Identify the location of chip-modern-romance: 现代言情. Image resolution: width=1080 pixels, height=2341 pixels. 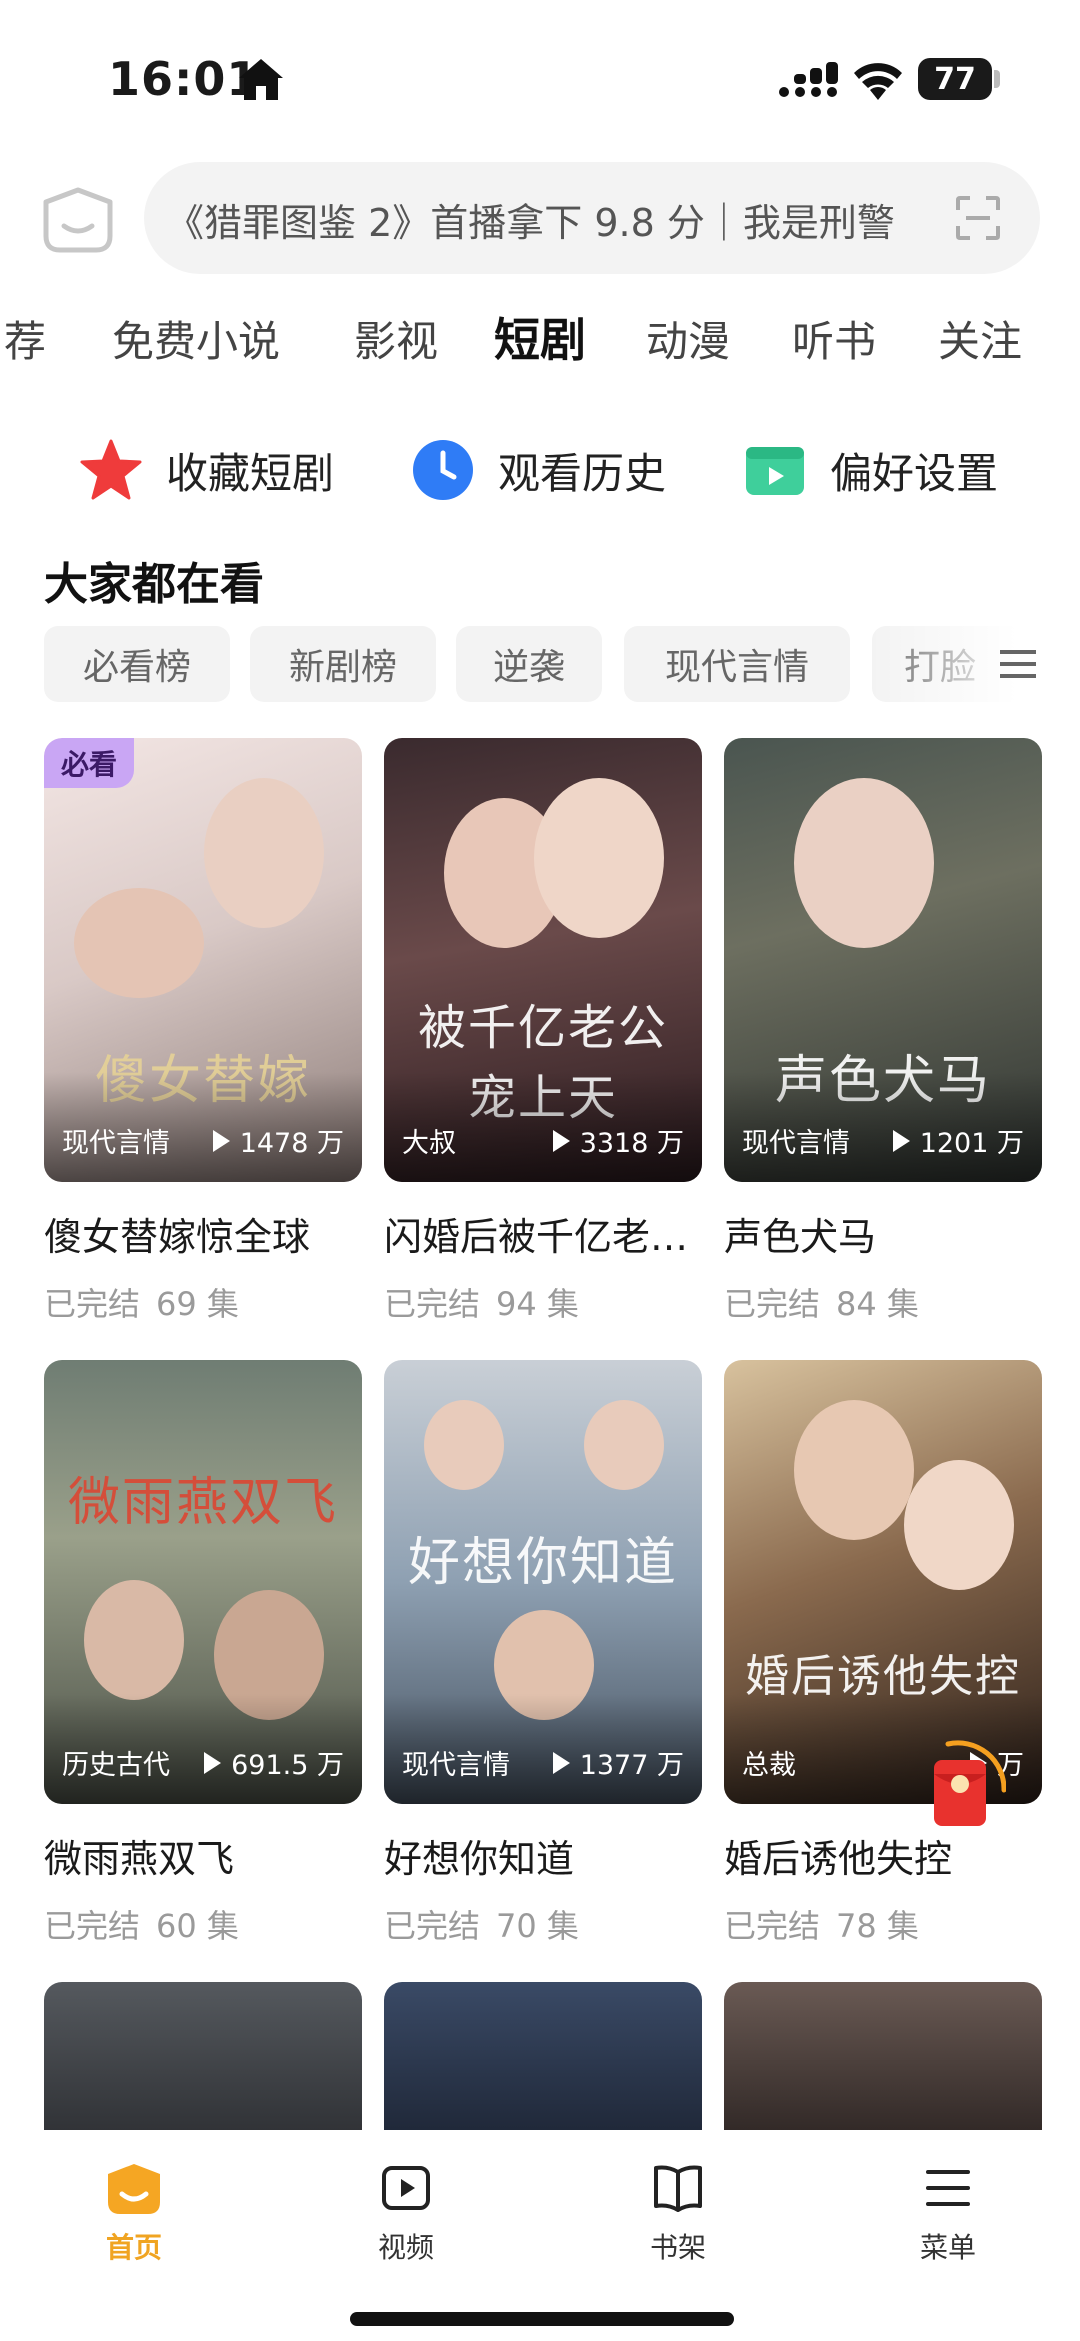
(737, 664).